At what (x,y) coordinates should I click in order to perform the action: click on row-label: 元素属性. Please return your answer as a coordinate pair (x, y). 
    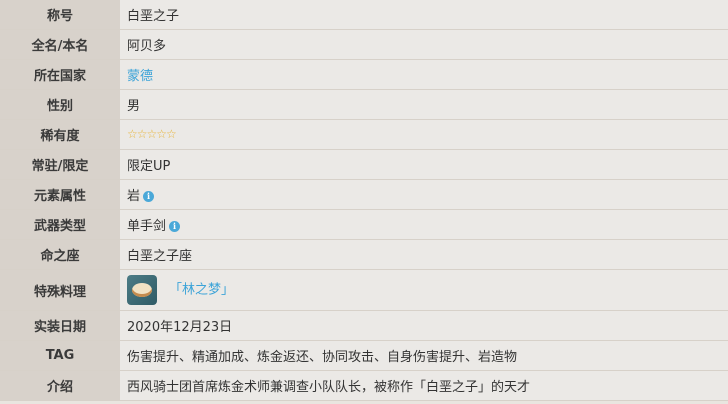
    Looking at the image, I should click on (60, 194).